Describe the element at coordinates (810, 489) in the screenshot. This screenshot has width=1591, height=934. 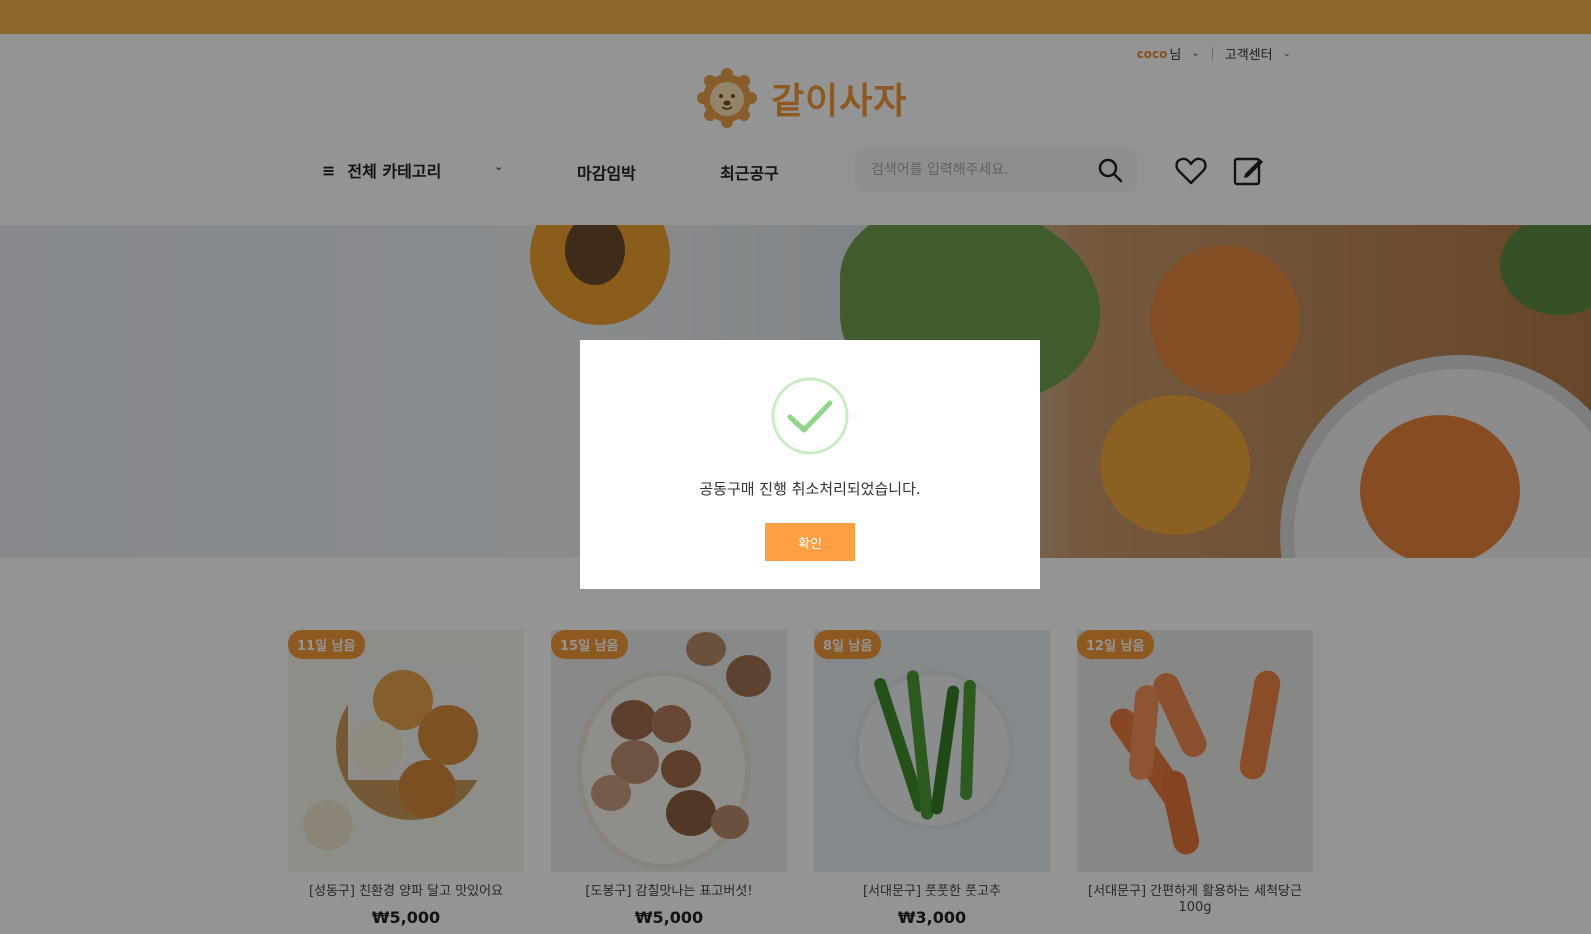
I see `dialog-message: 공동구매 진행 취소처리되었습니다.` at that location.